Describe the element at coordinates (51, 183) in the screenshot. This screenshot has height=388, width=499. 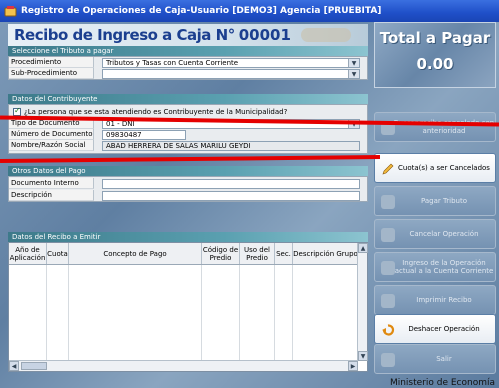
I see `doc-interno-label: Documento Interno` at that location.